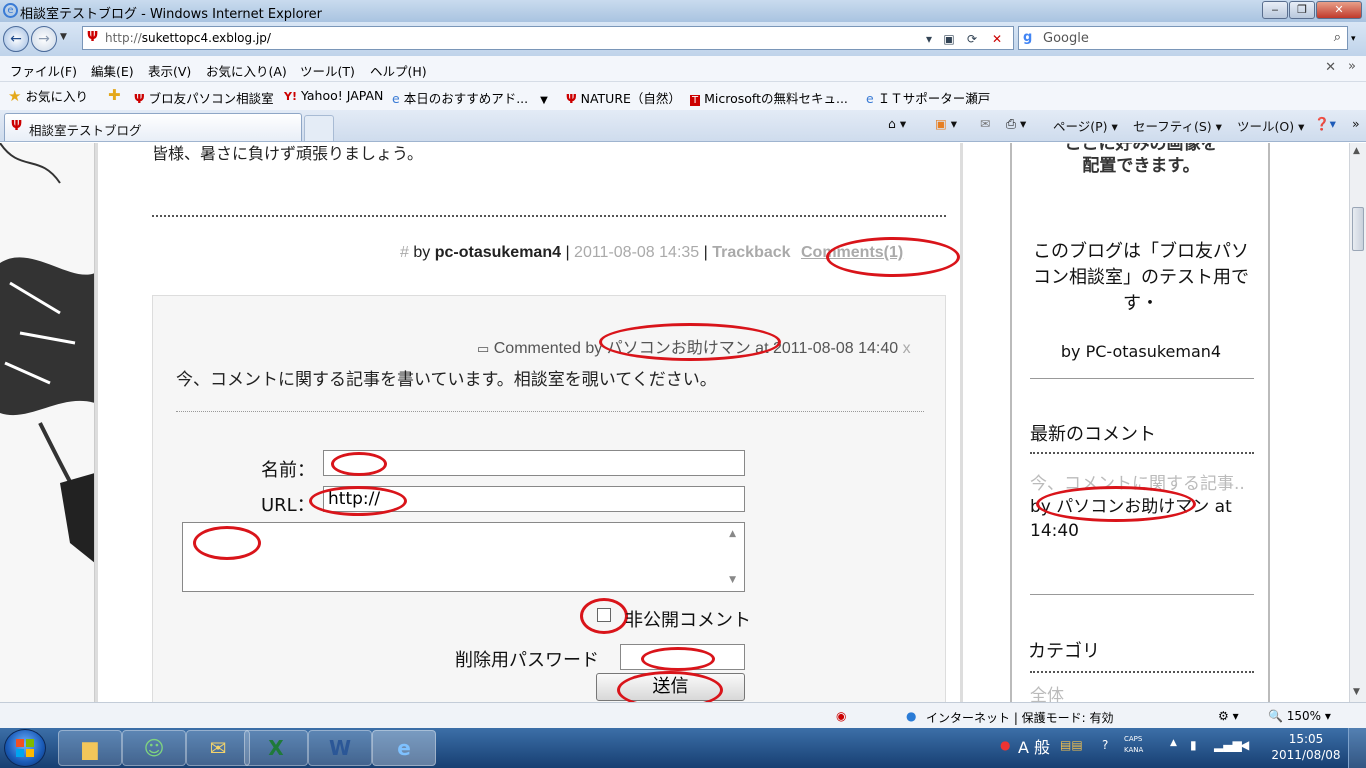 Image resolution: width=1366 pixels, height=768 pixels. Describe the element at coordinates (751, 252) in the screenshot. I see `trackback-link: Trackback` at that location.